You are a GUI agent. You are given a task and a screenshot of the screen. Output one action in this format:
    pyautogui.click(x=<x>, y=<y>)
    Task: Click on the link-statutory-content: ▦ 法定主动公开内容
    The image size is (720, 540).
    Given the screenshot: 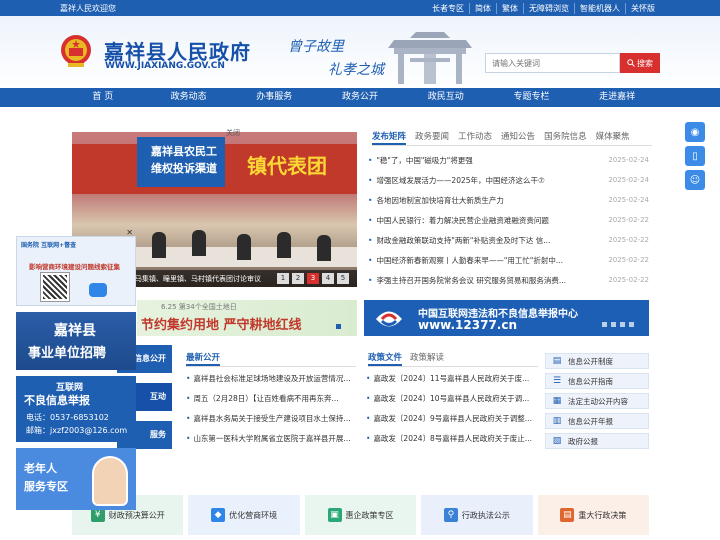 What is the action you would take?
    pyautogui.click(x=597, y=401)
    